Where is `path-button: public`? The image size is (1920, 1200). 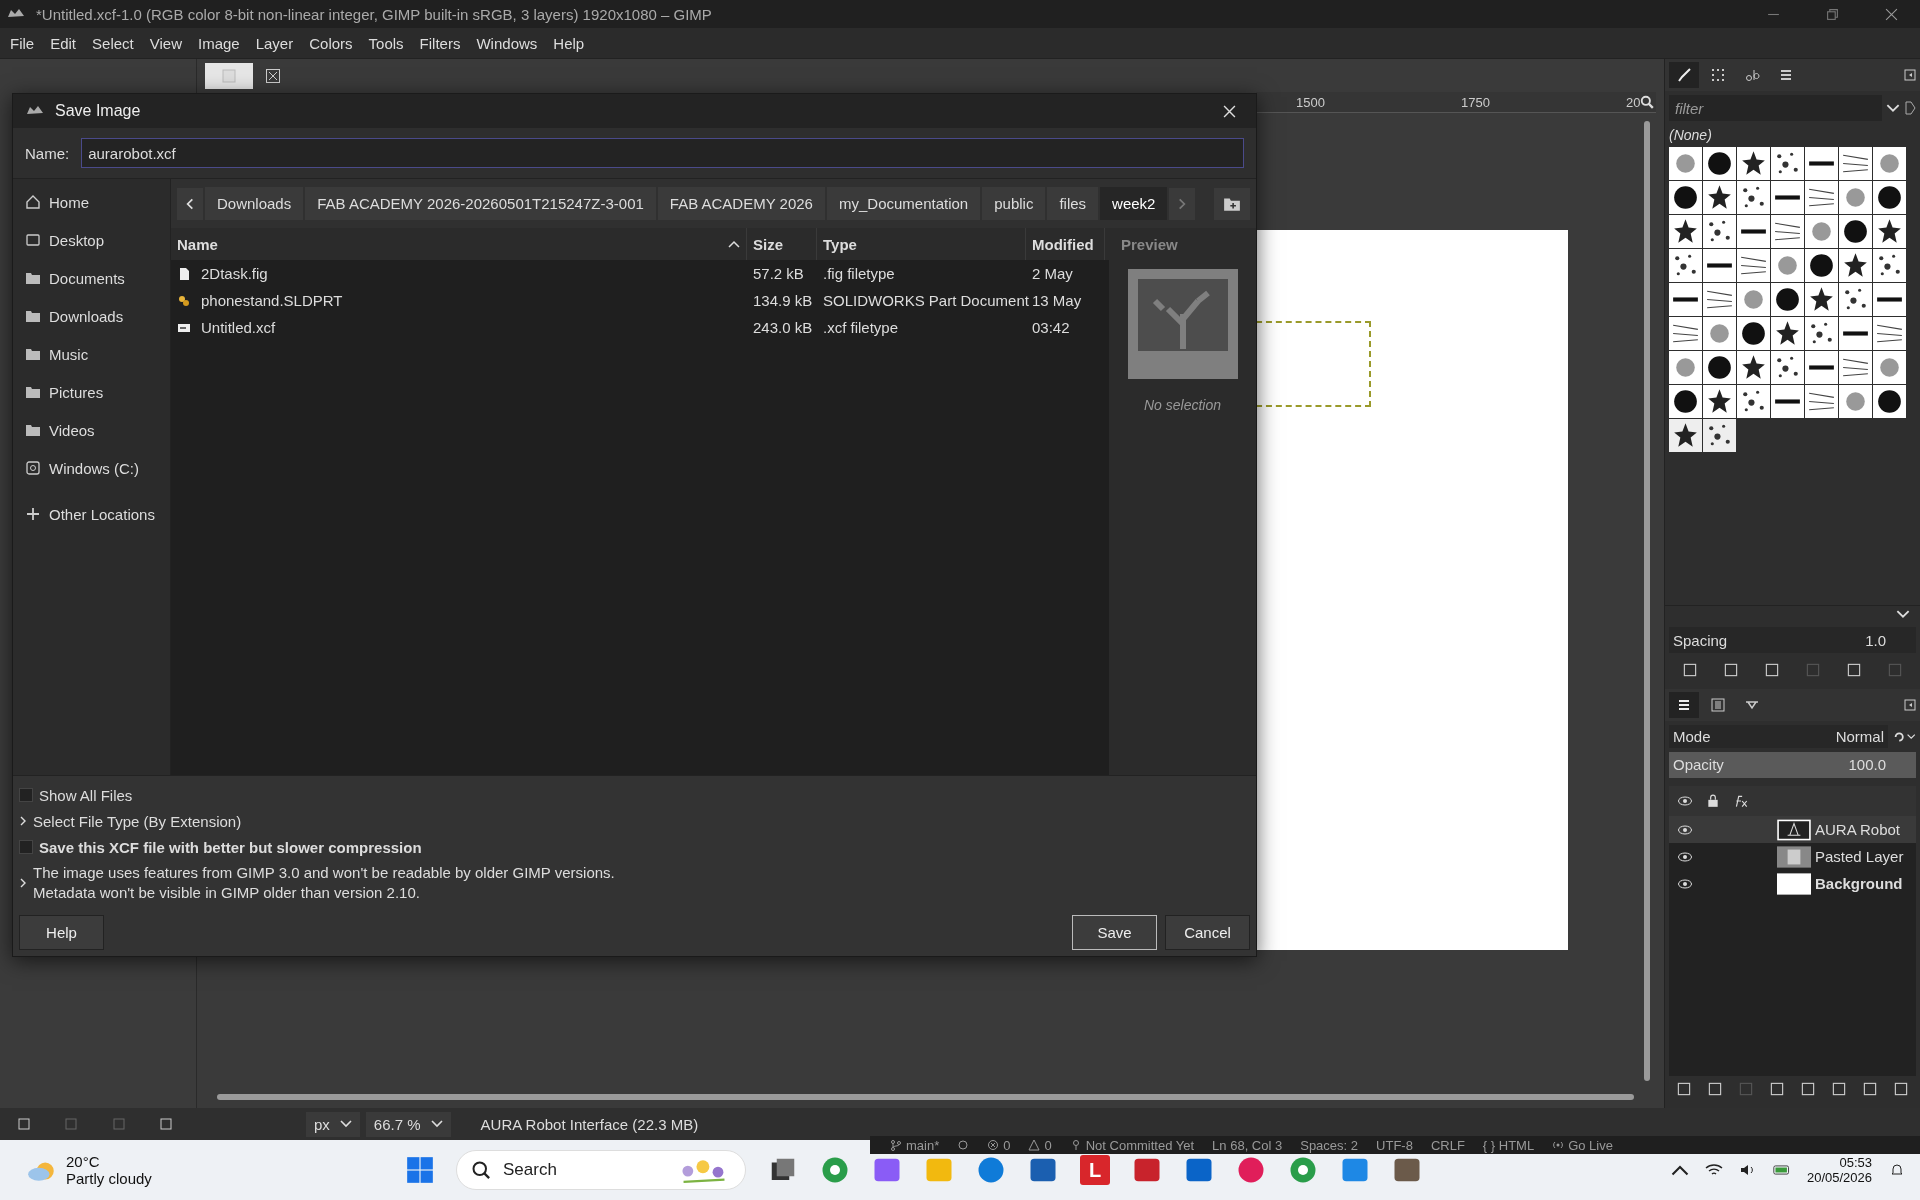
path-button: public is located at coordinates (1014, 203).